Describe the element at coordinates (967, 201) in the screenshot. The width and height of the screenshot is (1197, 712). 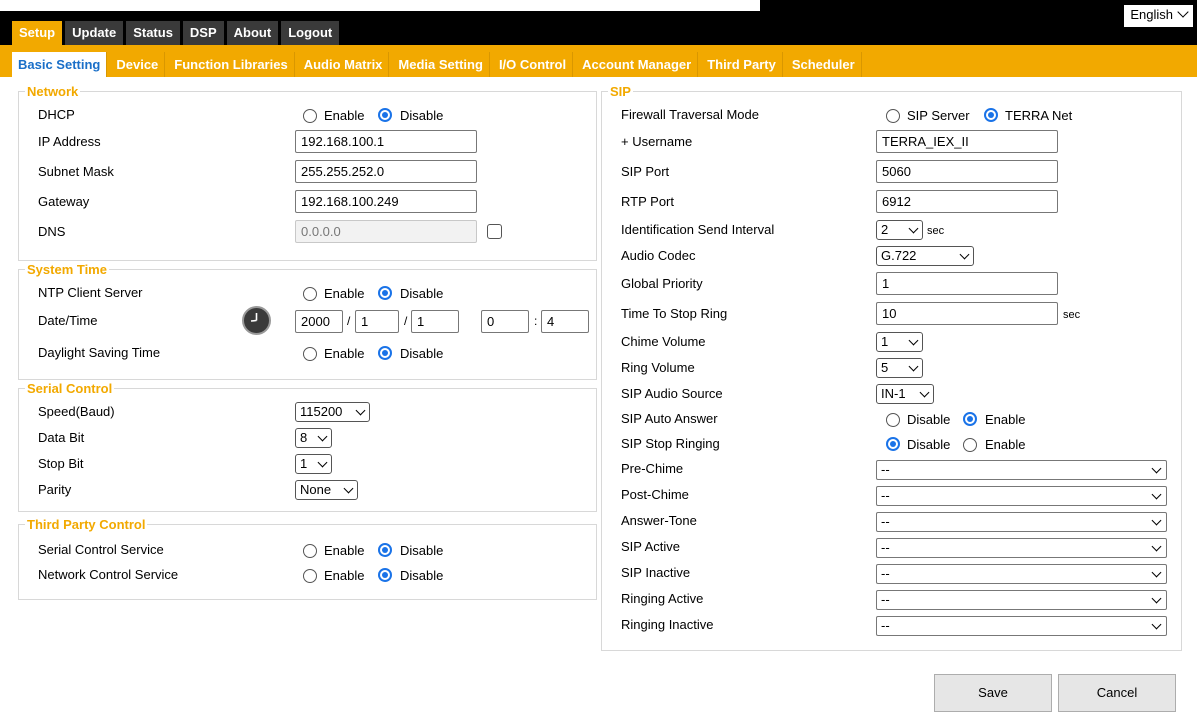
I see `rtp-port-input: 6912` at that location.